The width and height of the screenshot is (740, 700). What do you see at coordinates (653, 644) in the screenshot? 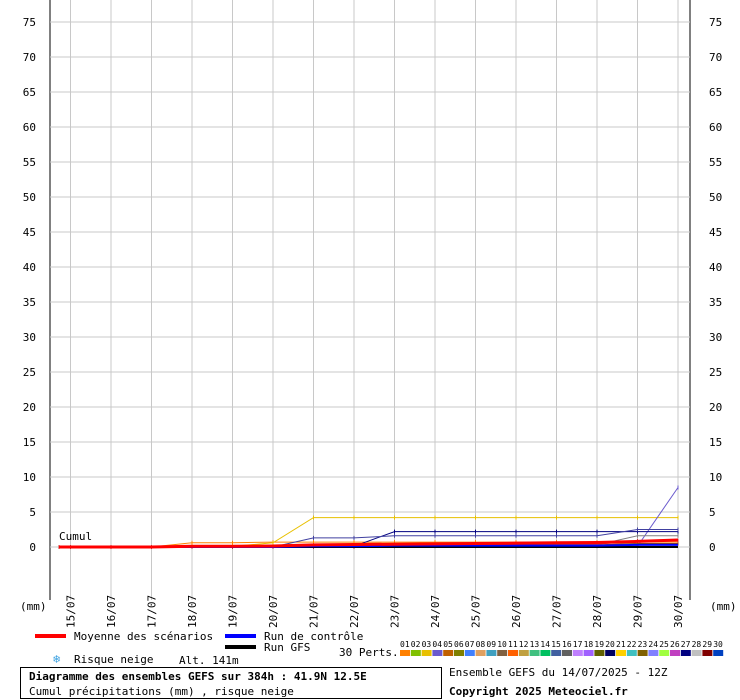
I see `pert-number: 24` at bounding box center [653, 644].